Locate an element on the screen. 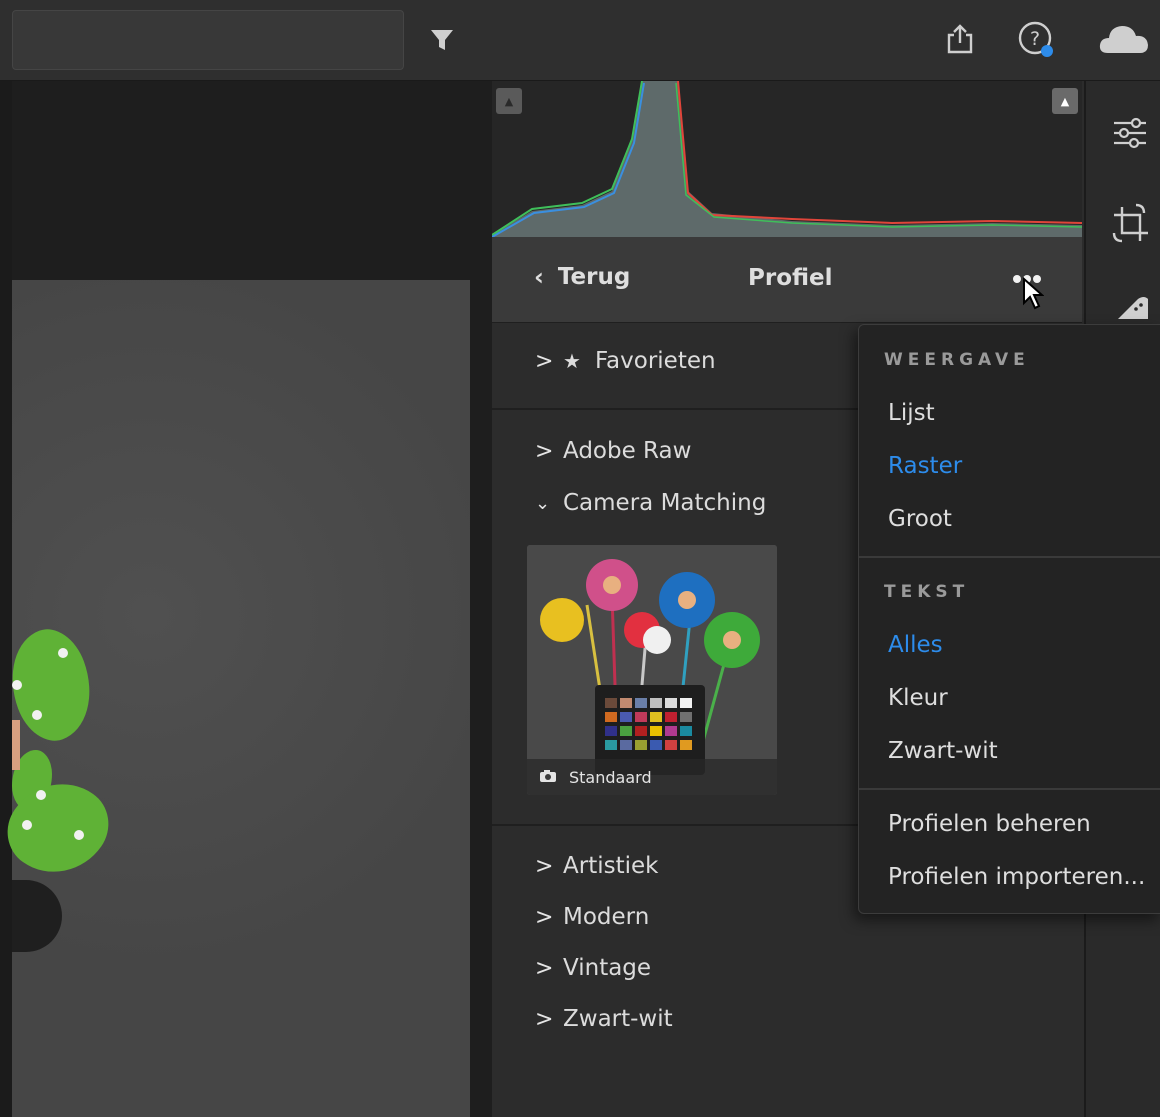  group-label: Adobe Raw is located at coordinates (627, 451).